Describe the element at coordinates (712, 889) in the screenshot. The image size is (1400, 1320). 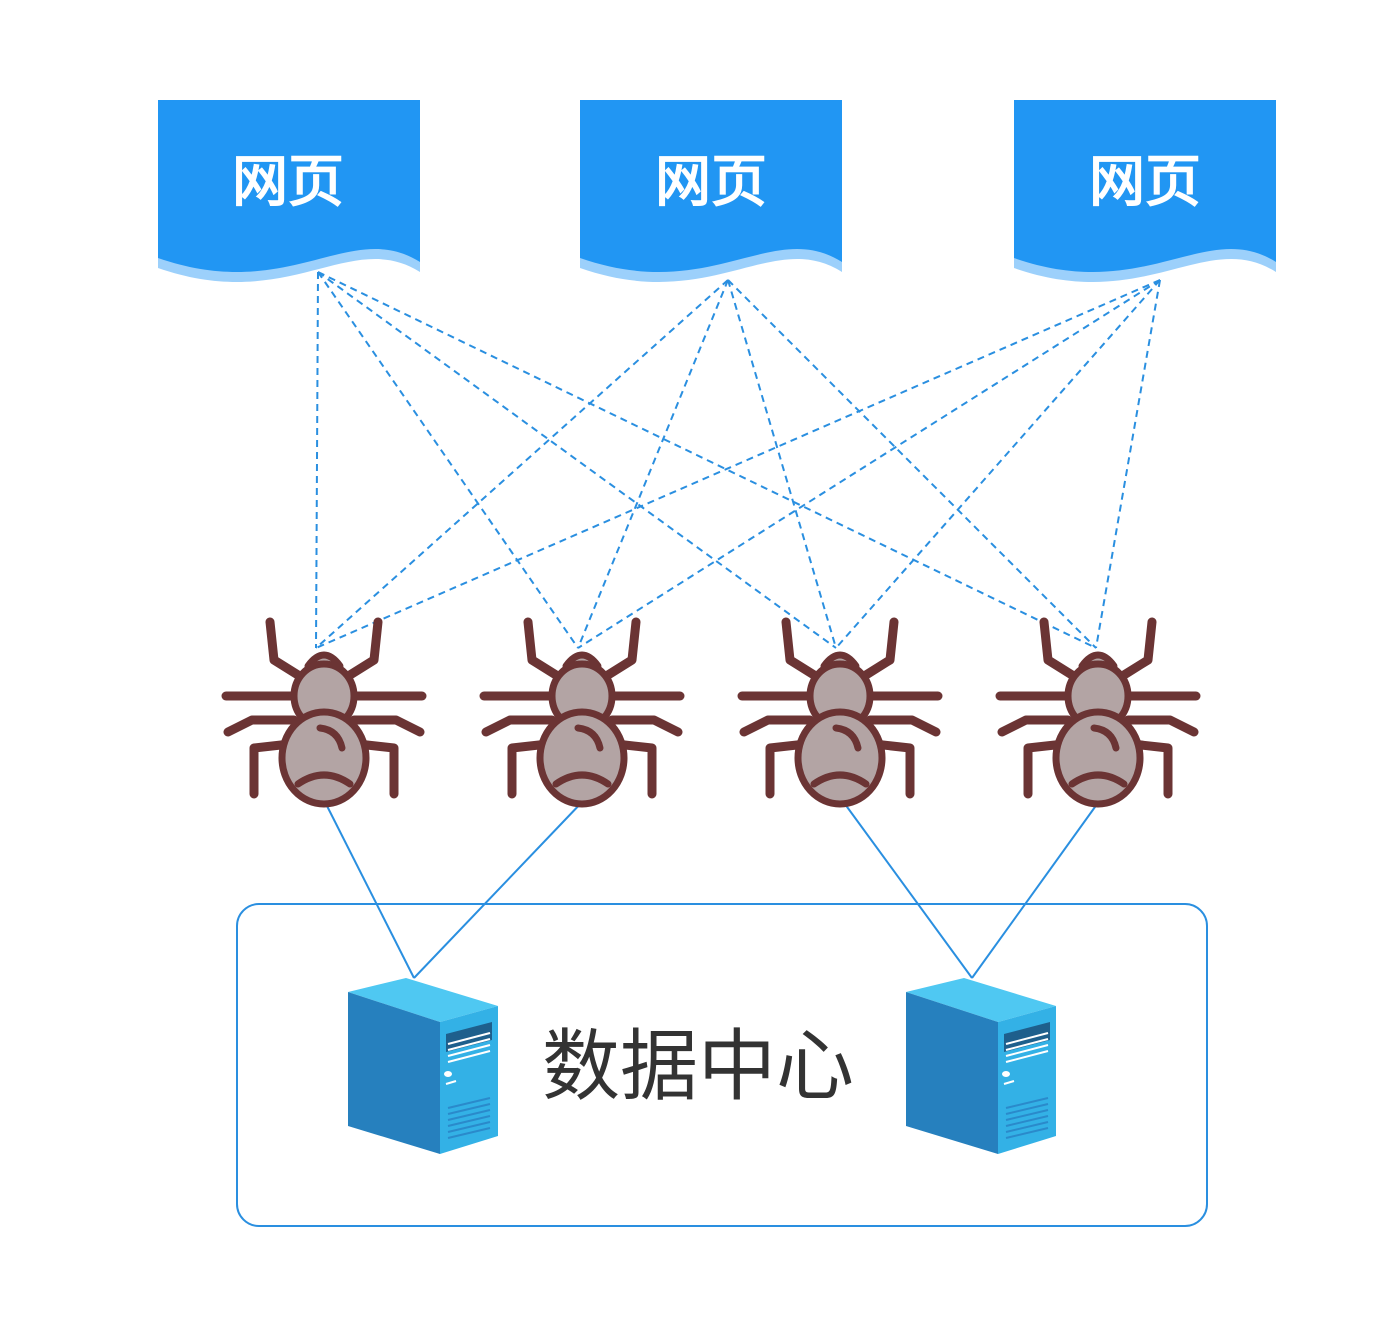
I see `spider-server-links` at that location.